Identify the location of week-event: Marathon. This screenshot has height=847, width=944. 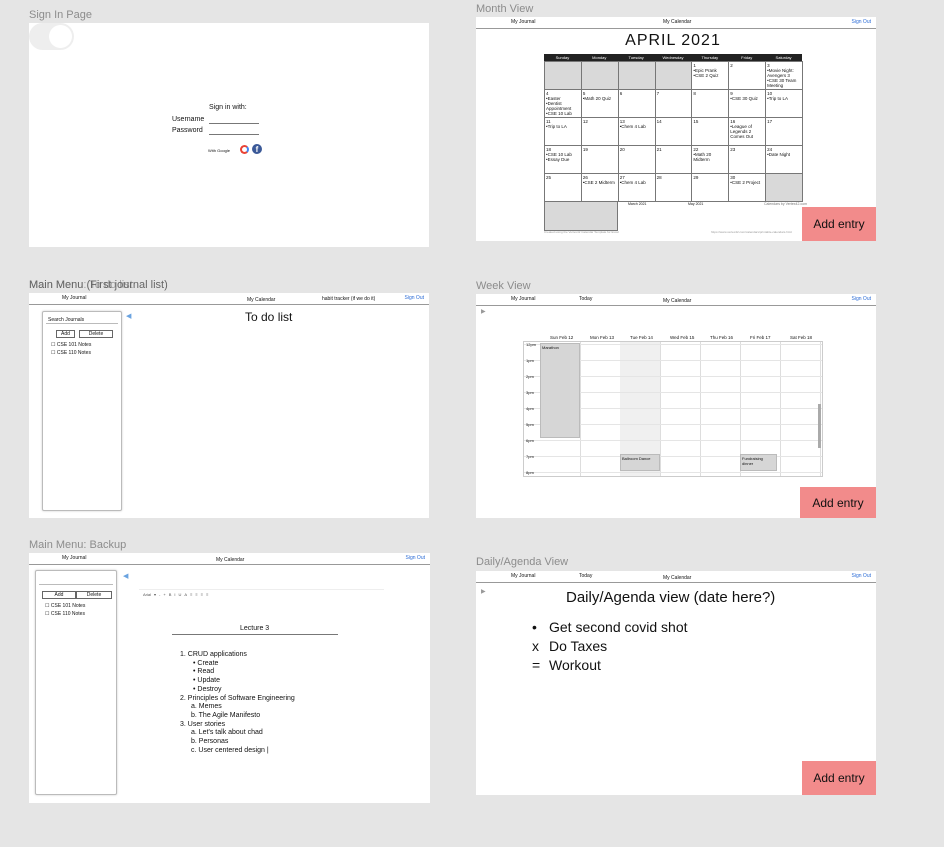
(560, 390).